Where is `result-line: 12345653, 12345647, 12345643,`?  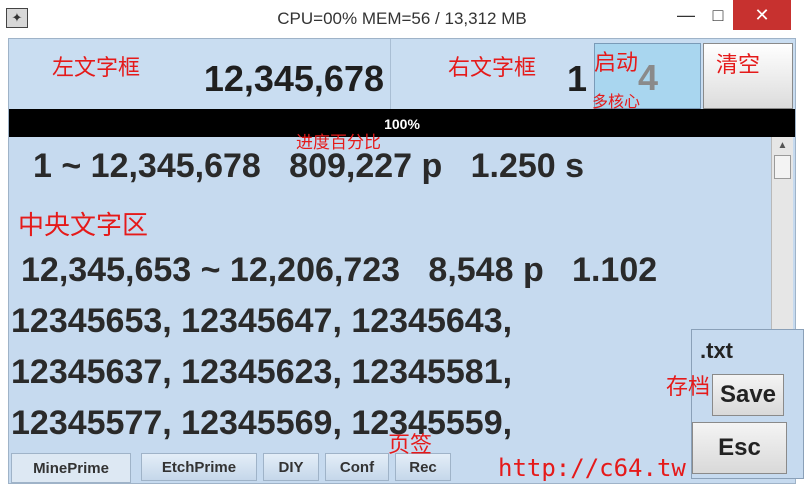 result-line: 12345653, 12345647, 12345643, is located at coordinates (262, 321).